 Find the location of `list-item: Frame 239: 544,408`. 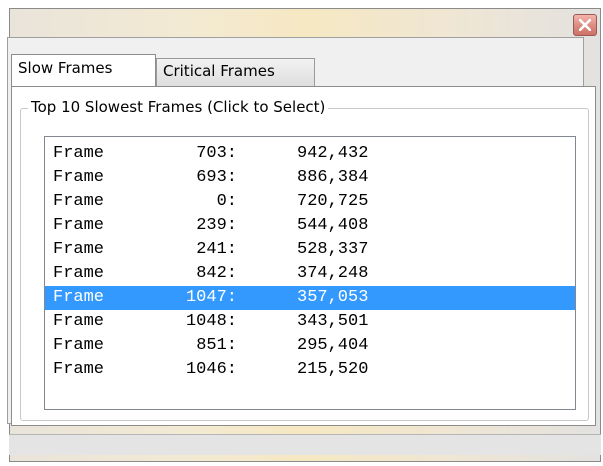

list-item: Frame 239: 544,408 is located at coordinates (310, 226).